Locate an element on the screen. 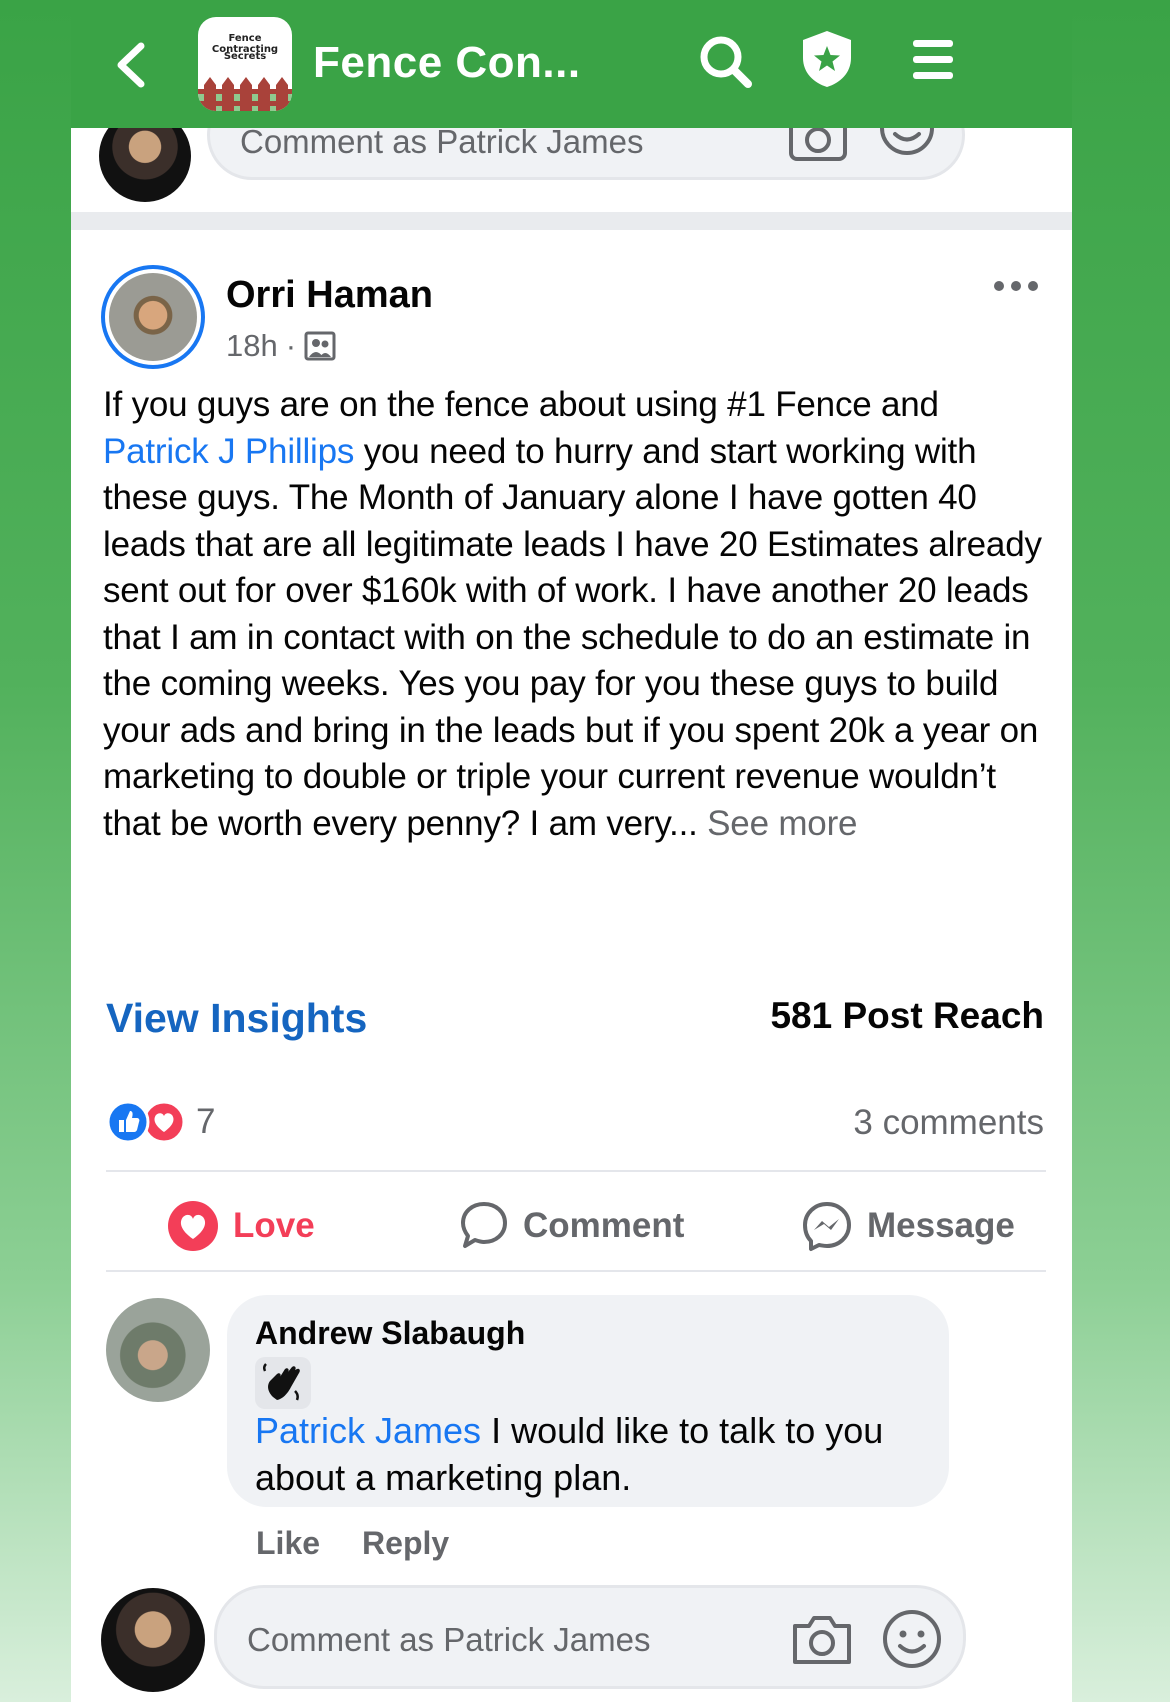  admin-shield-icon is located at coordinates (827, 59).